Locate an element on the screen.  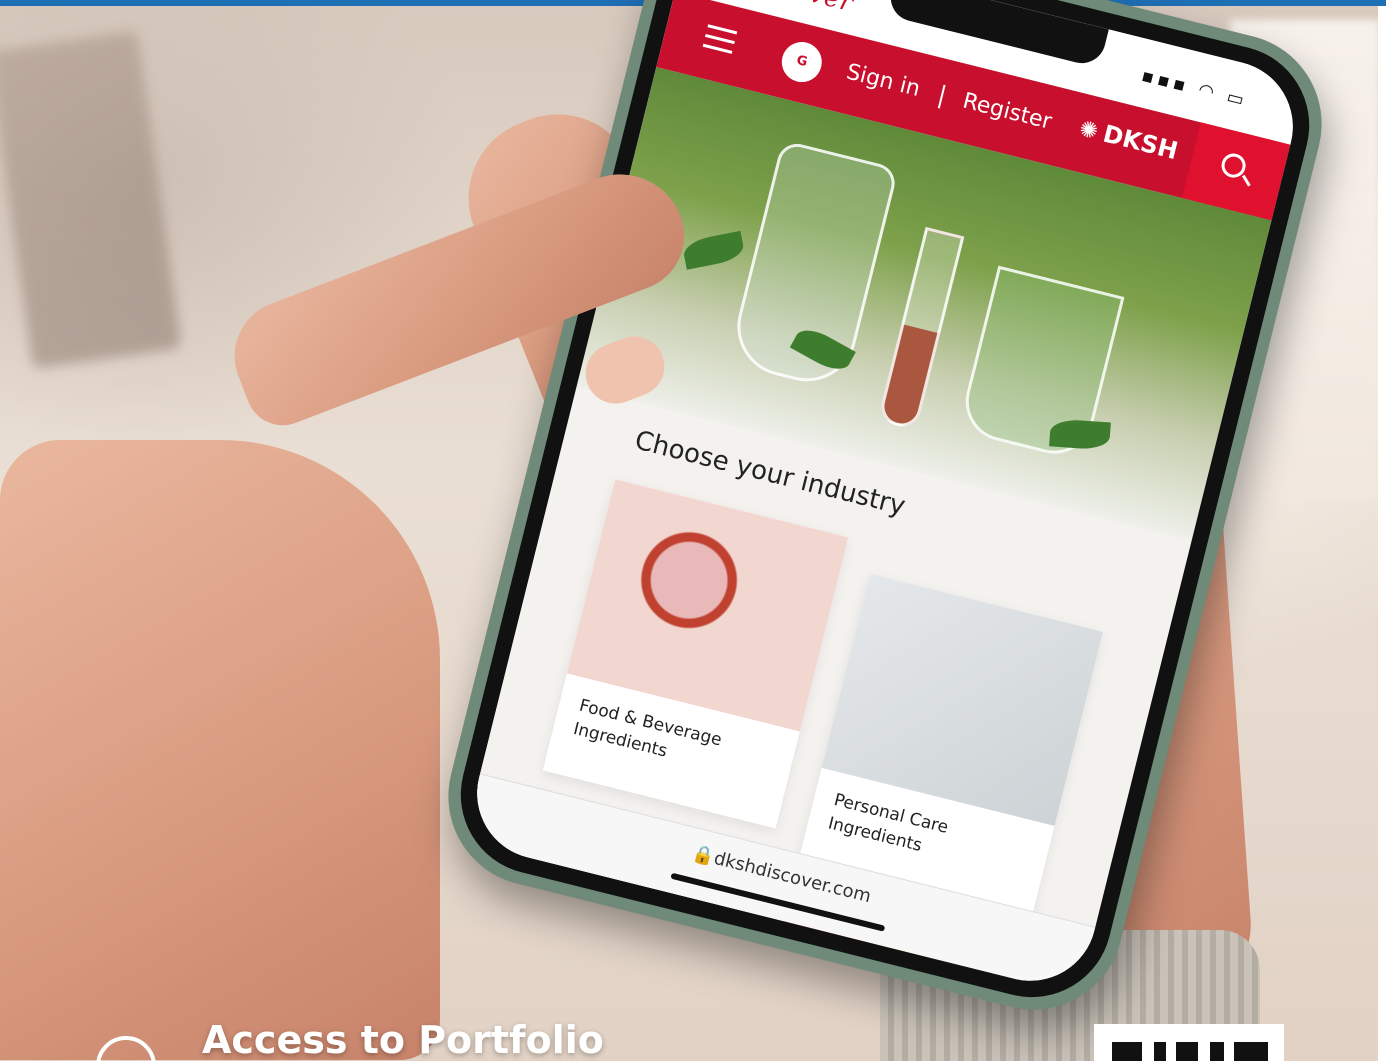
test-tube is located at coordinates (921, 328).